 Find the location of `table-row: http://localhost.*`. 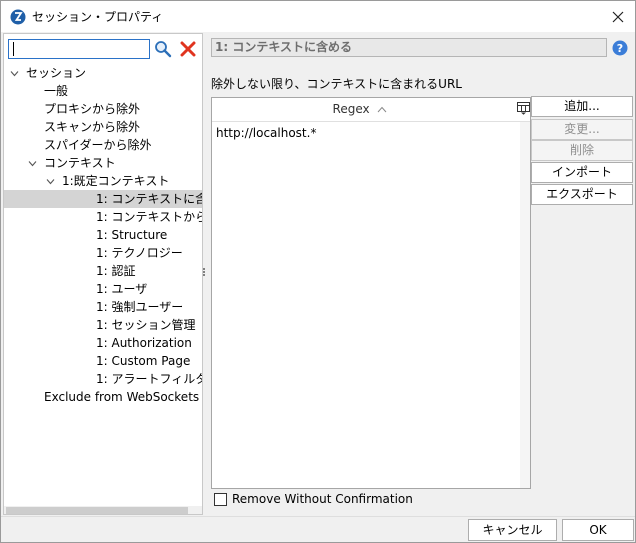

table-row: http://localhost.* is located at coordinates (266, 133).